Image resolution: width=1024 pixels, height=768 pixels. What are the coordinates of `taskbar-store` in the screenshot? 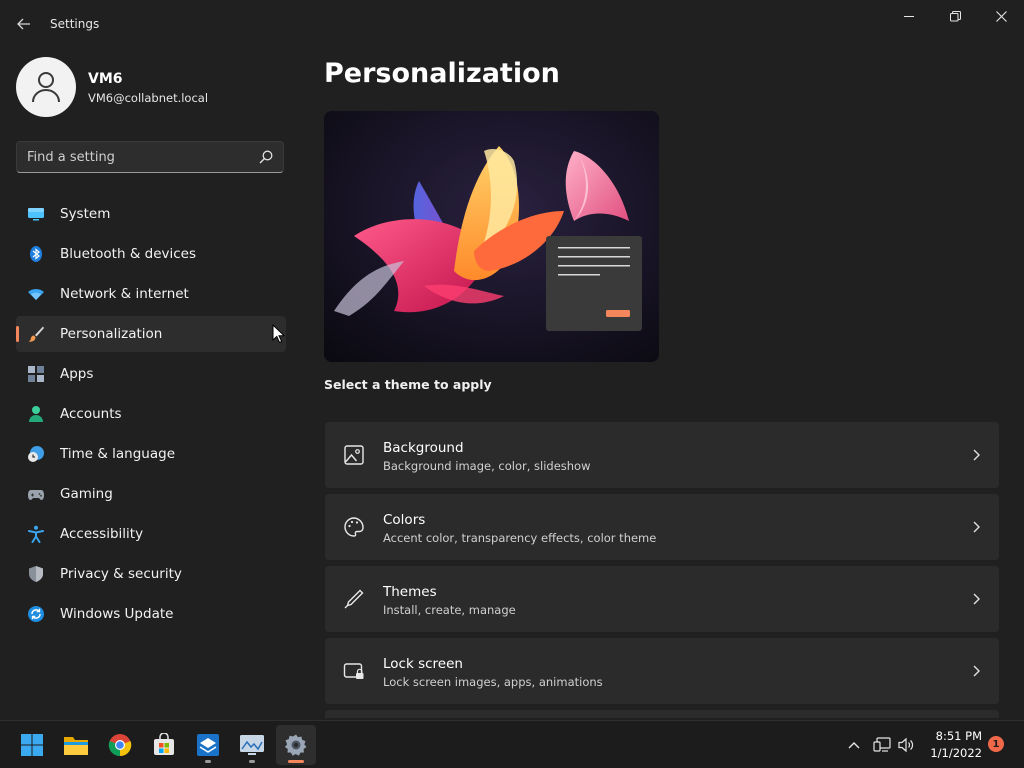 It's located at (164, 745).